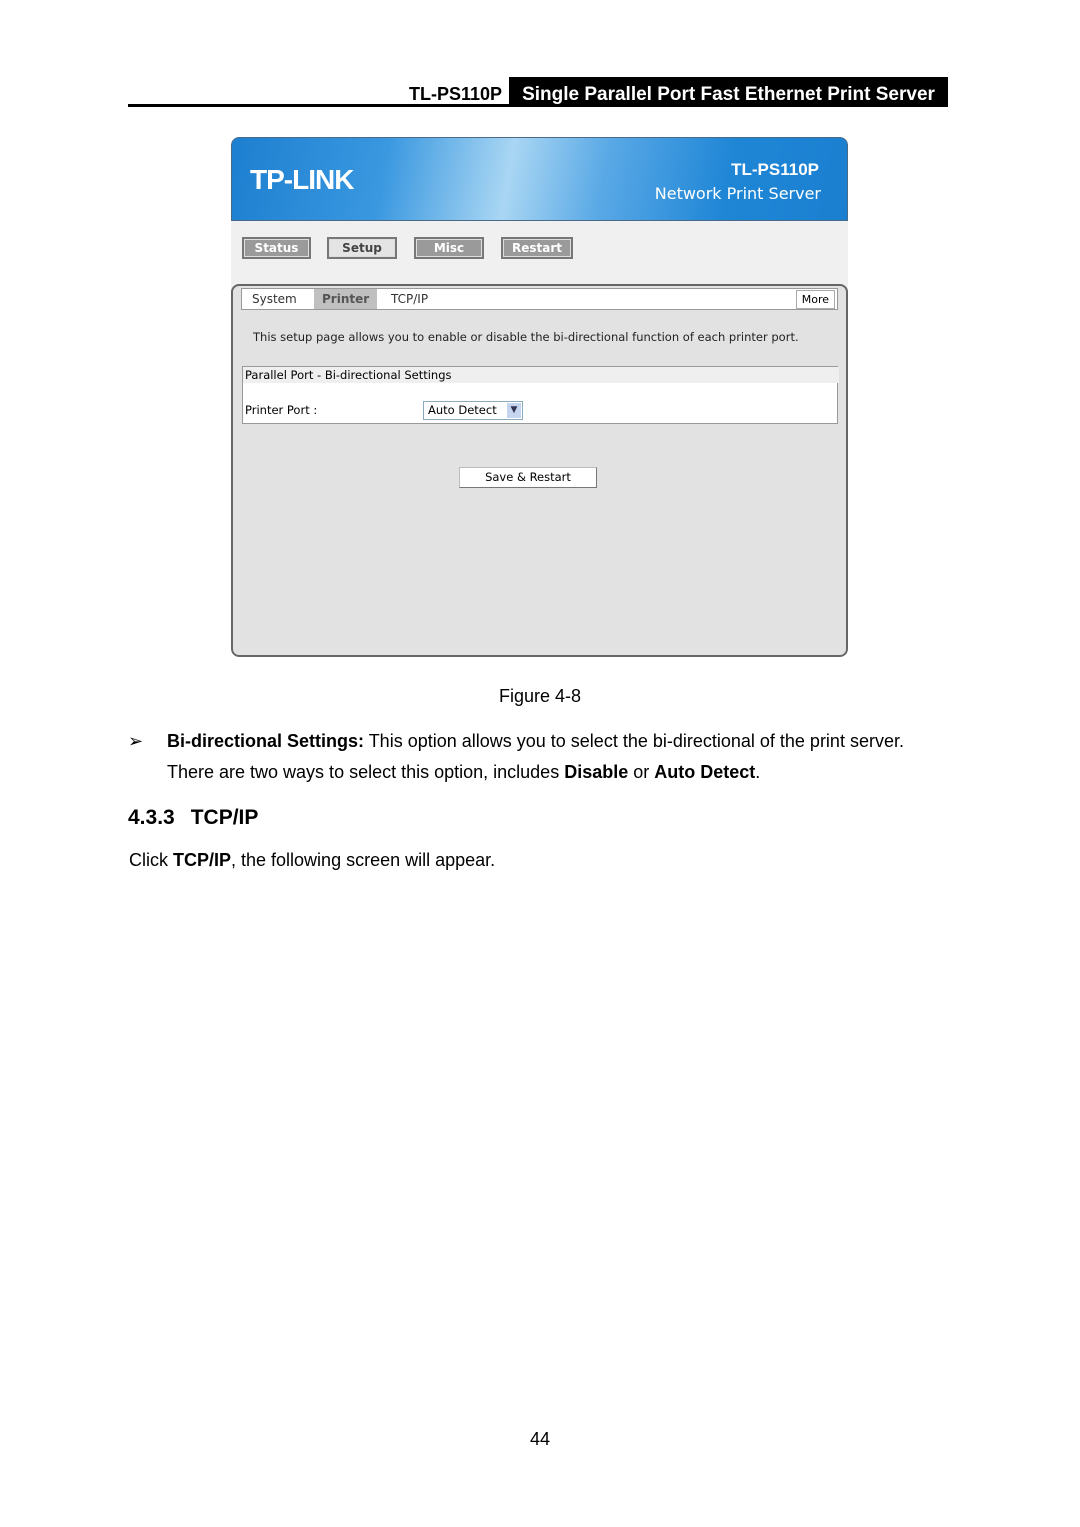 This screenshot has width=1080, height=1527. What do you see at coordinates (514, 410) in the screenshot?
I see `chevron-down-icon: ▼` at bounding box center [514, 410].